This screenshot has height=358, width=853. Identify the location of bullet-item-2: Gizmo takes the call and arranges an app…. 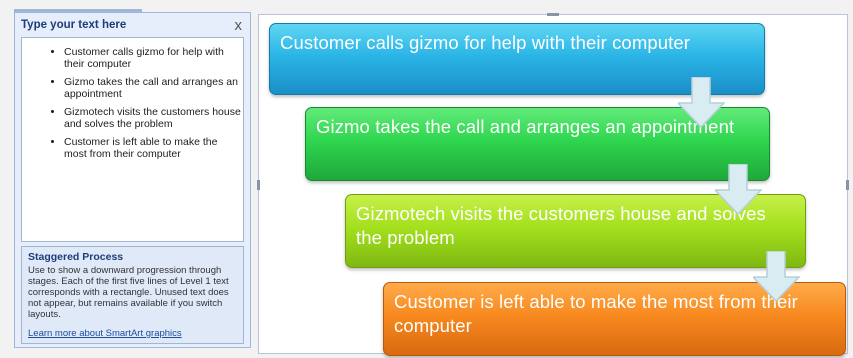
(153, 88).